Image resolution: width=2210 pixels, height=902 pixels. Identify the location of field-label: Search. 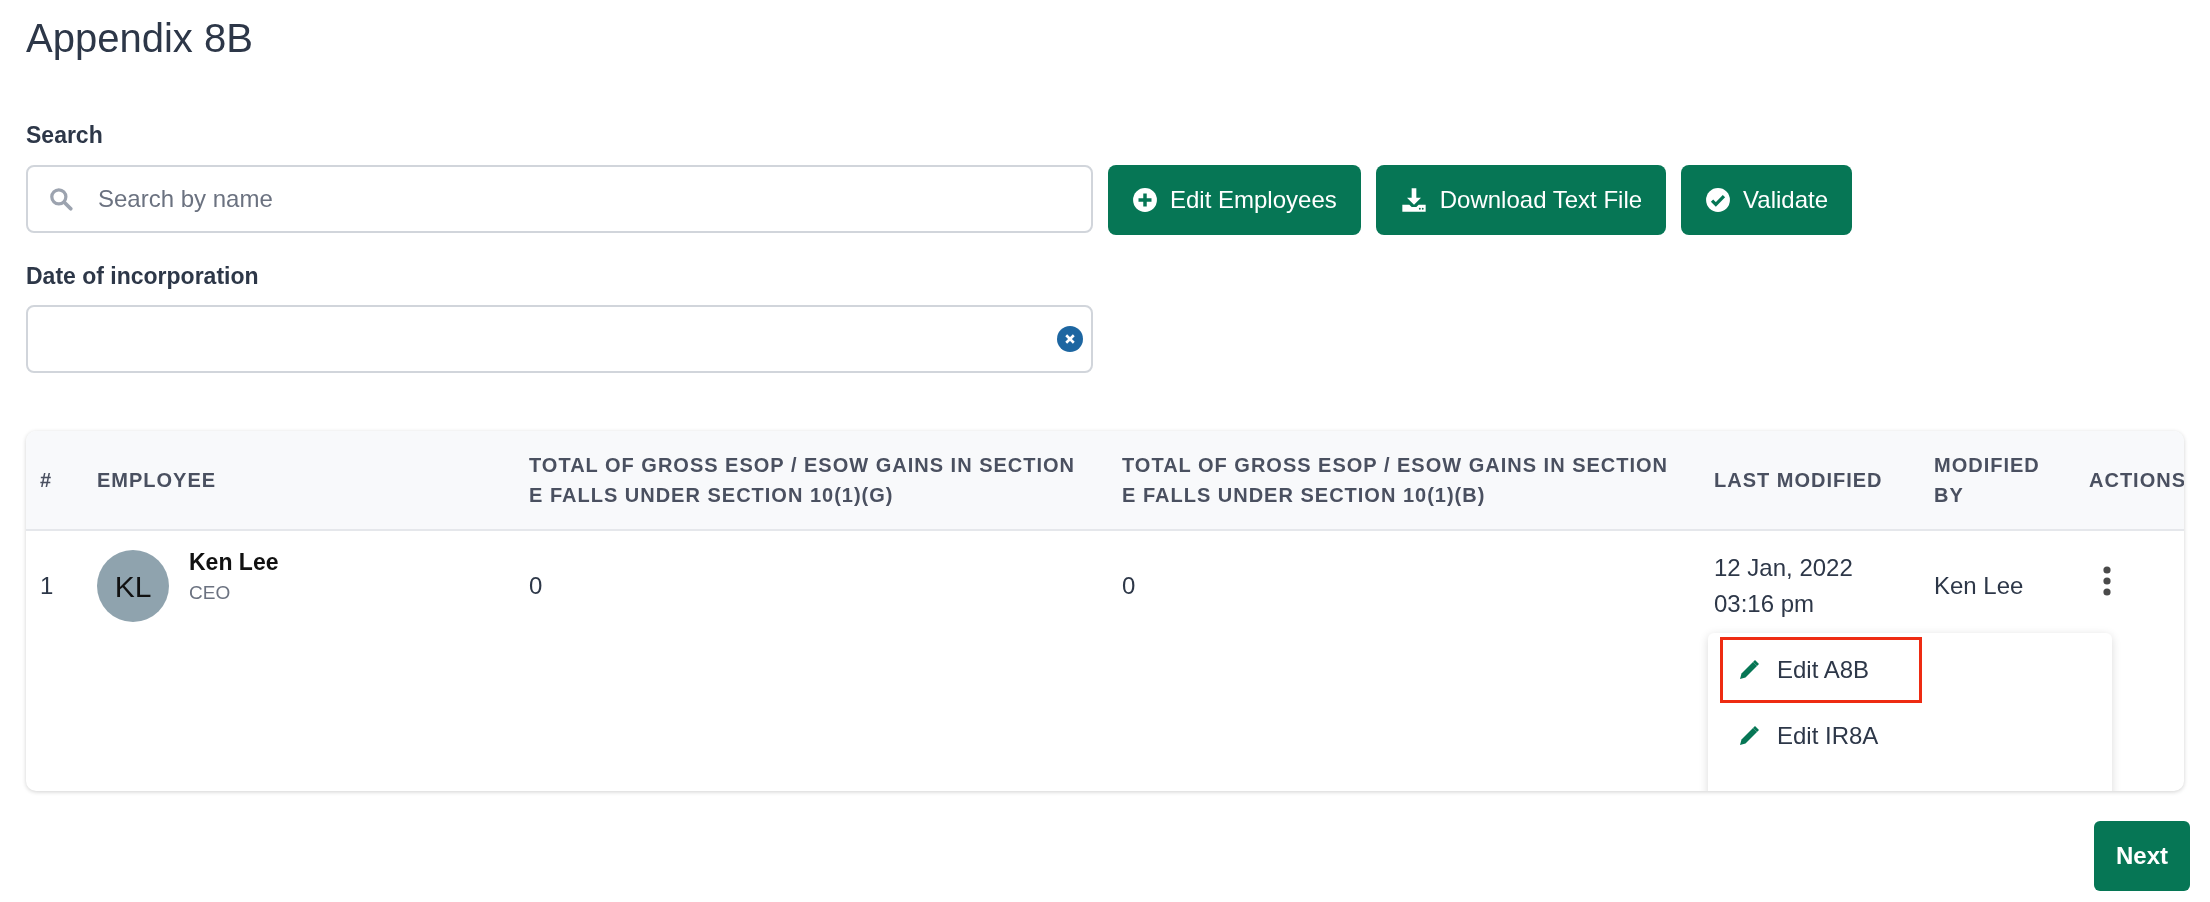
(64, 135).